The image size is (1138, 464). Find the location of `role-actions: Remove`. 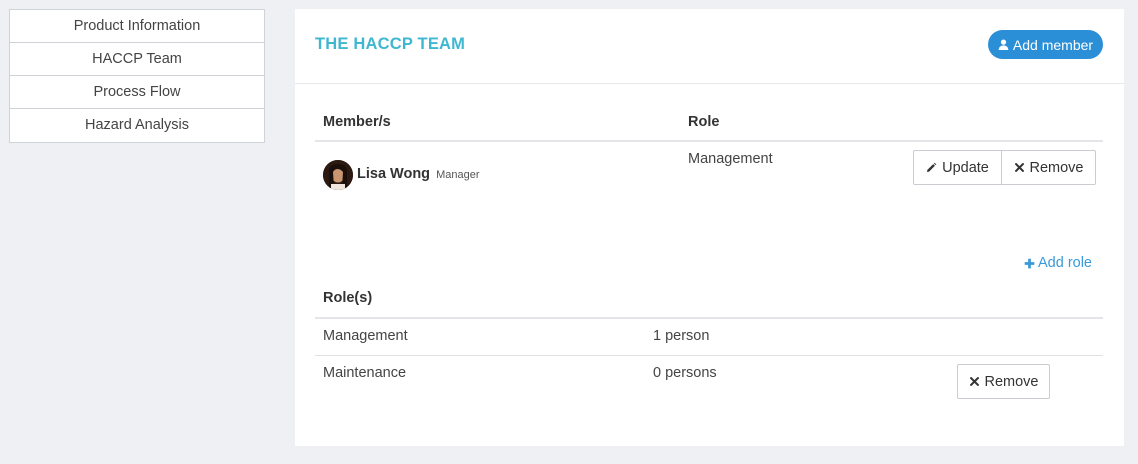

role-actions: Remove is located at coordinates (1003, 381).